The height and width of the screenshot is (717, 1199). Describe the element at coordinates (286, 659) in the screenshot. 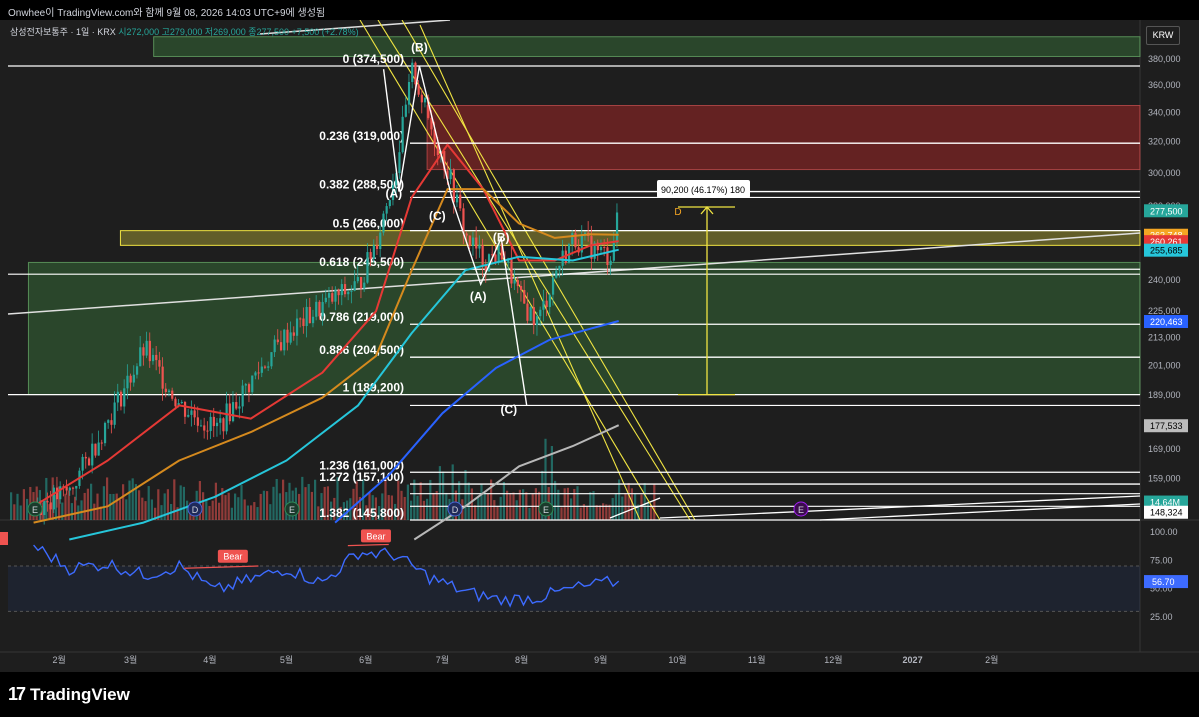

I see `time-tick-3: 5월` at that location.